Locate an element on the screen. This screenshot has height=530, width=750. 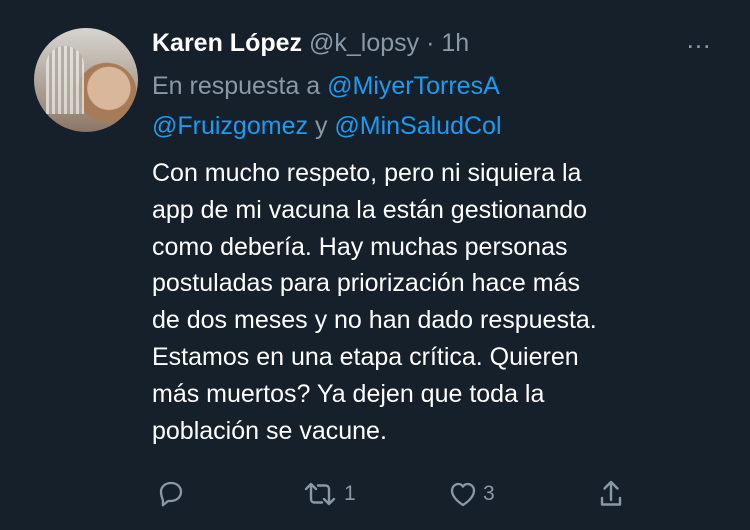
avatar is located at coordinates (86, 80).